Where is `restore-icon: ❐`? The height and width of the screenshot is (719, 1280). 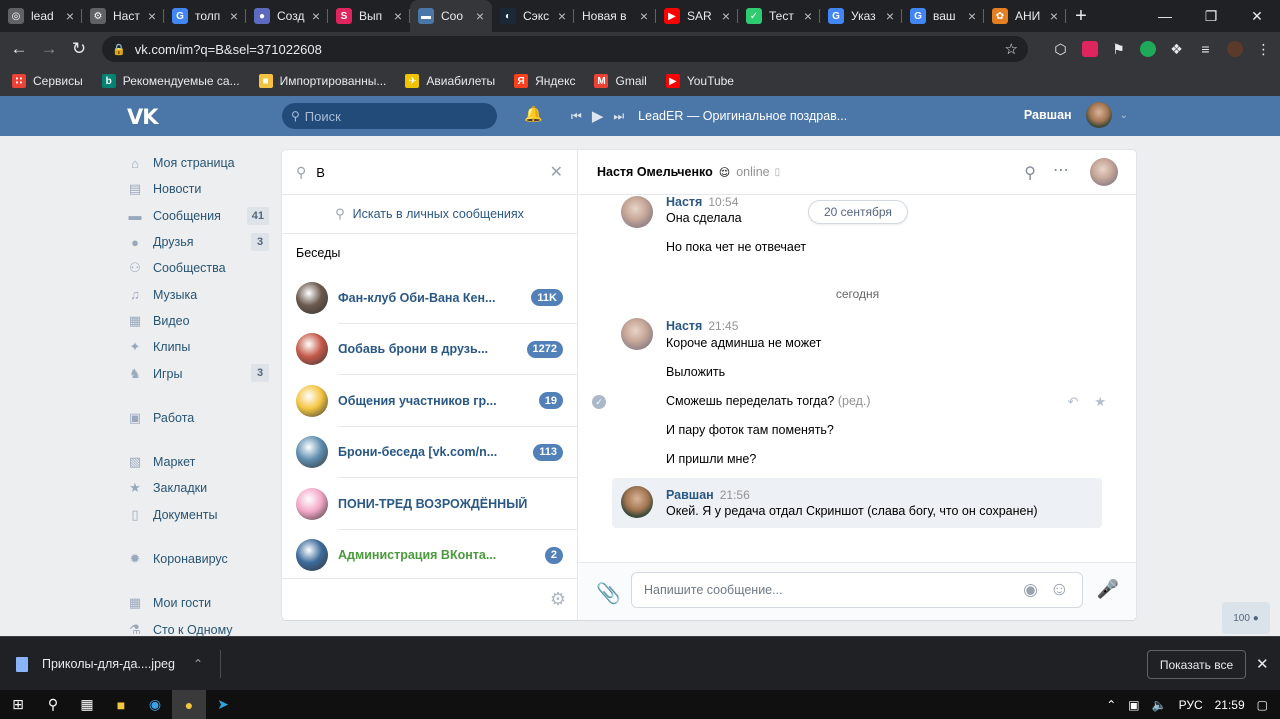 restore-icon: ❐ is located at coordinates (1211, 16).